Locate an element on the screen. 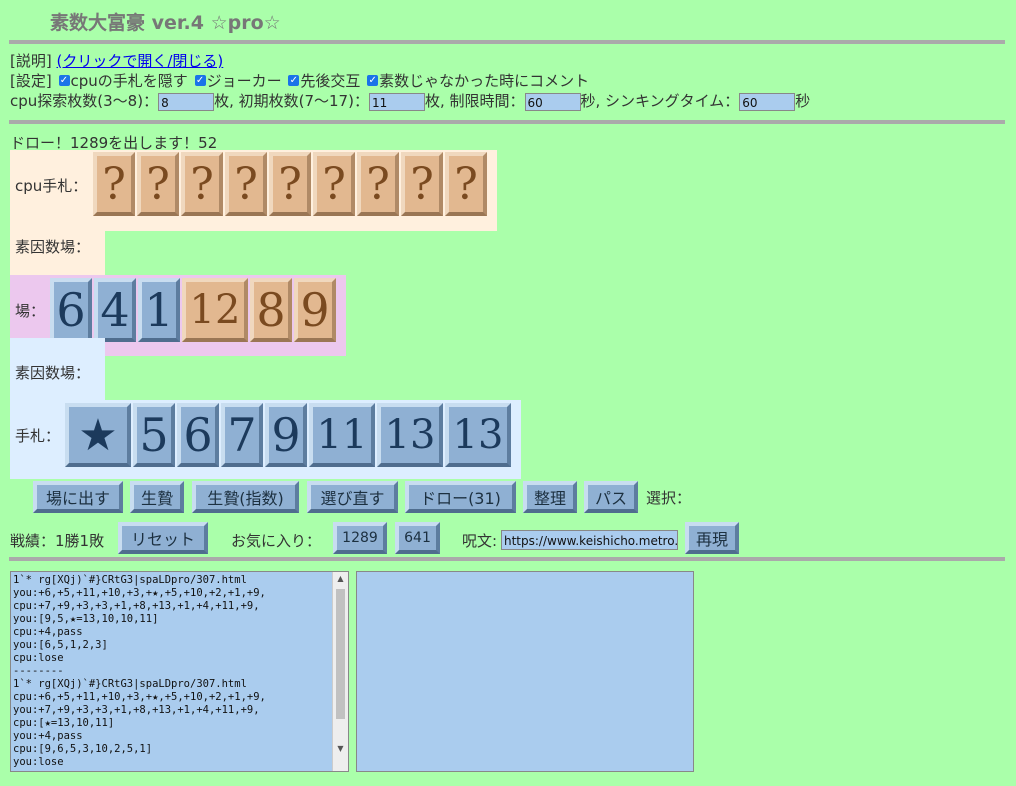 The image size is (1016, 786). hand-card: 6 is located at coordinates (198, 435).